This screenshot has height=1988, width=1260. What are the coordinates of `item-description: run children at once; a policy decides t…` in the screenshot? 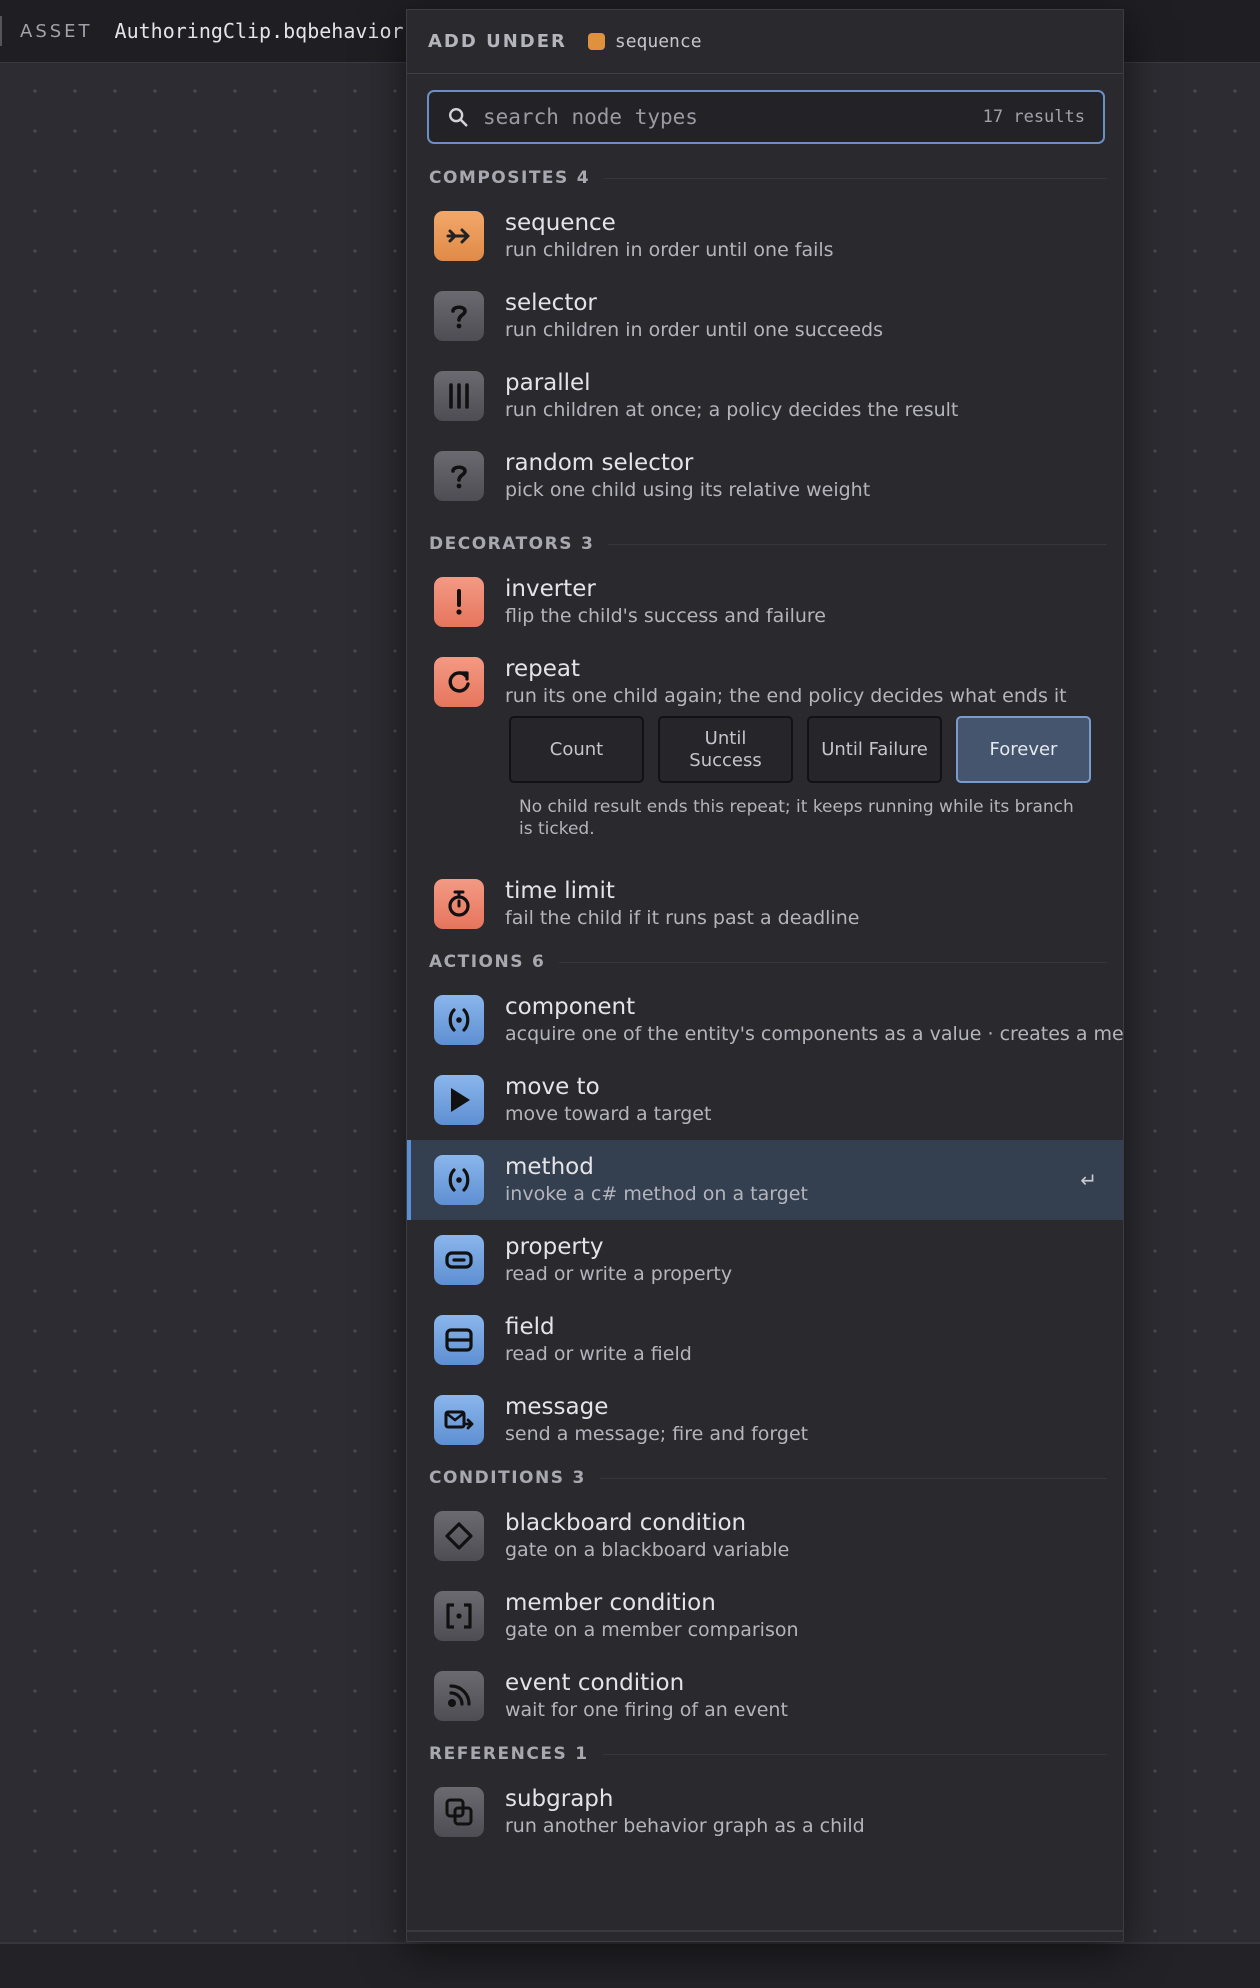 It's located at (732, 410).